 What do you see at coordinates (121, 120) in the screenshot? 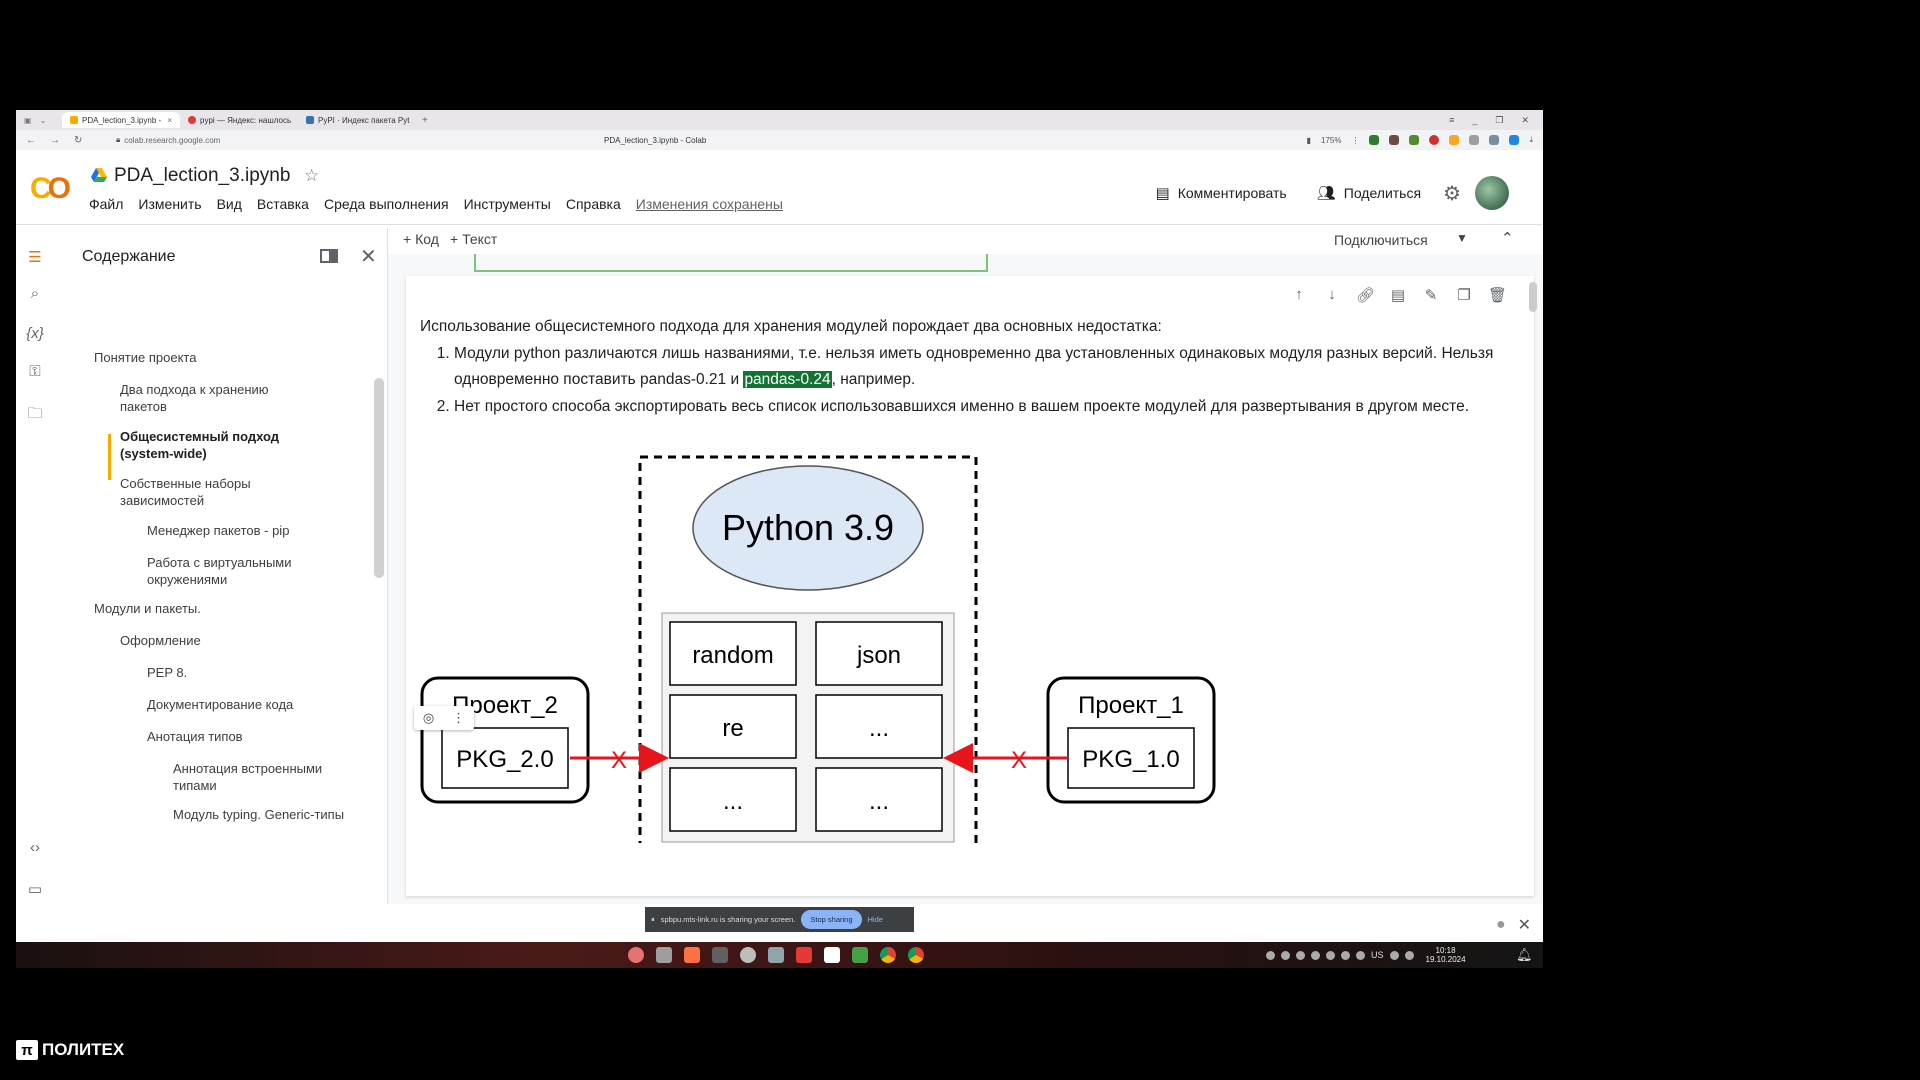
I see `browser-tab-colab: PDA_lection_3.ipynb - ×` at bounding box center [121, 120].